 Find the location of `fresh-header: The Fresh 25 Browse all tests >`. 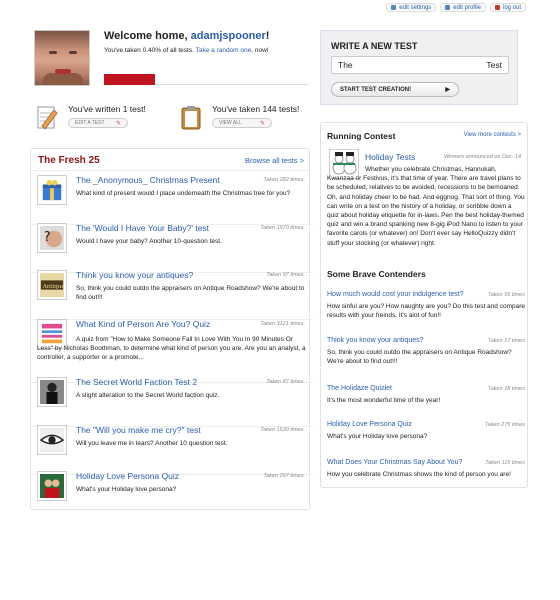

fresh-header: The Fresh 25 Browse all tests > is located at coordinates (170, 160).